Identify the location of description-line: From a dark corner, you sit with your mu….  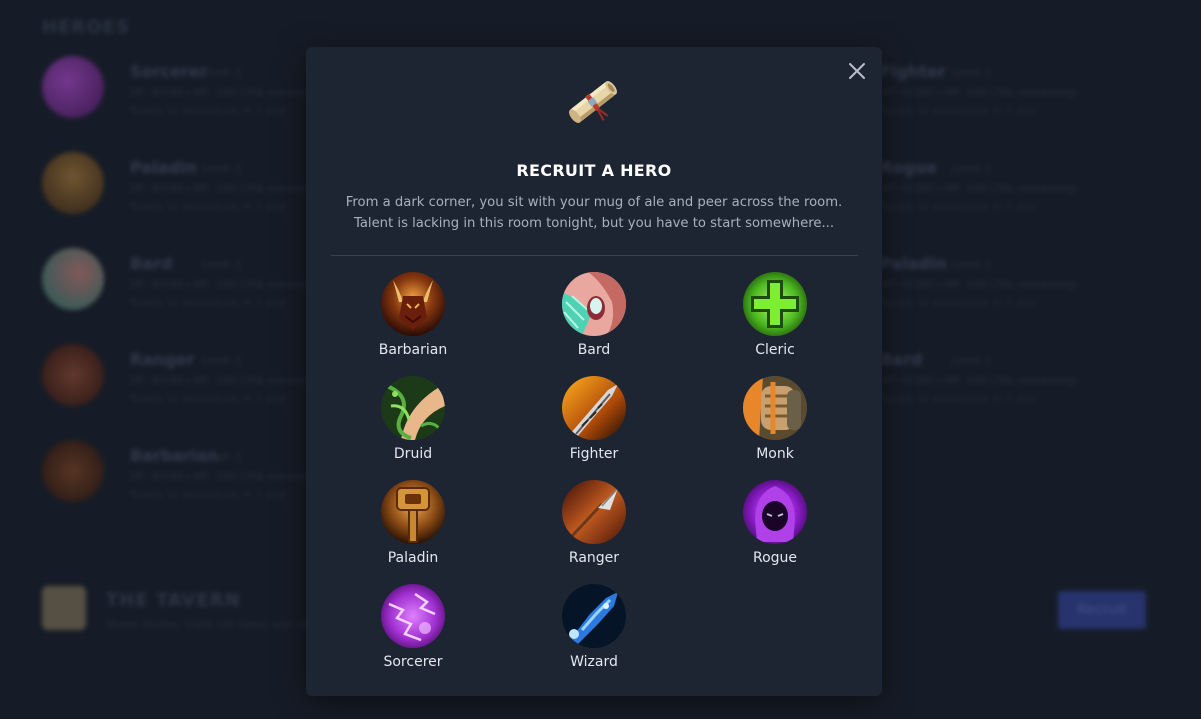
(594, 202).